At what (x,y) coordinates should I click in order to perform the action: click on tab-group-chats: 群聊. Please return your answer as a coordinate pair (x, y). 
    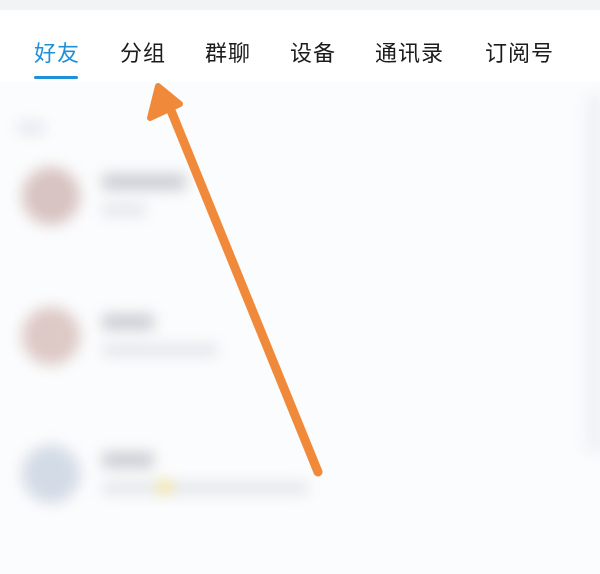
    Looking at the image, I should click on (228, 55).